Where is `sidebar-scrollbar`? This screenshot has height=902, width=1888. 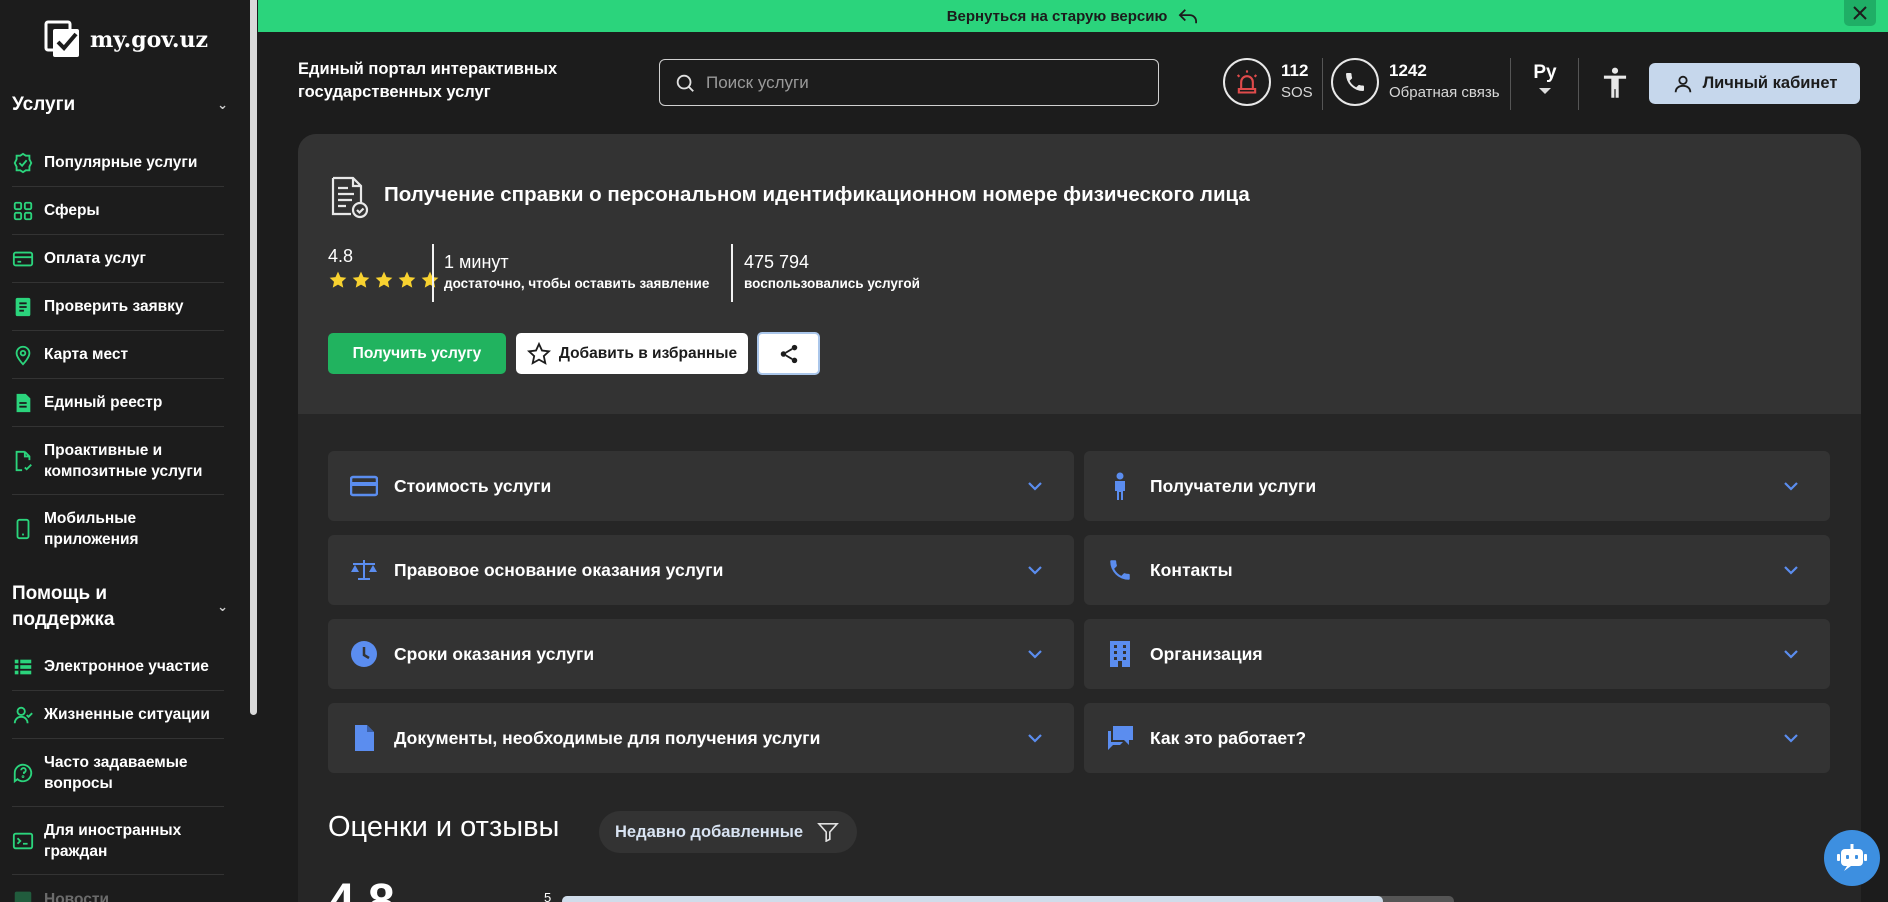 sidebar-scrollbar is located at coordinates (253, 357).